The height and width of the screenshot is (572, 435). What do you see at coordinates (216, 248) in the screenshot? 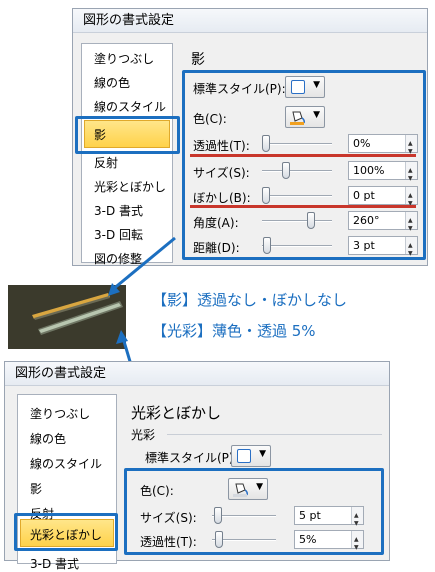
I see `shadow-distance-label: 距離(D):` at bounding box center [216, 248].